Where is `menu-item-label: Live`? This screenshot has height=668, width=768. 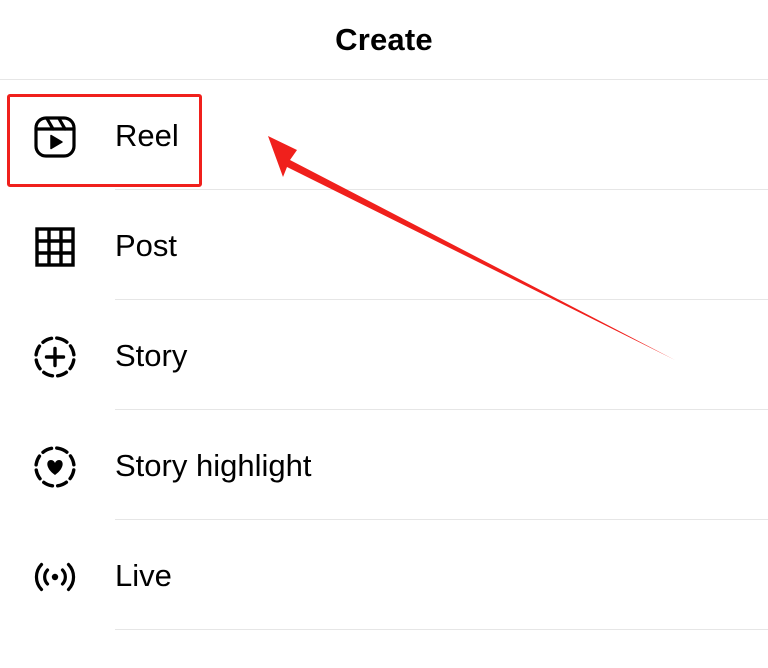 menu-item-label: Live is located at coordinates (143, 575).